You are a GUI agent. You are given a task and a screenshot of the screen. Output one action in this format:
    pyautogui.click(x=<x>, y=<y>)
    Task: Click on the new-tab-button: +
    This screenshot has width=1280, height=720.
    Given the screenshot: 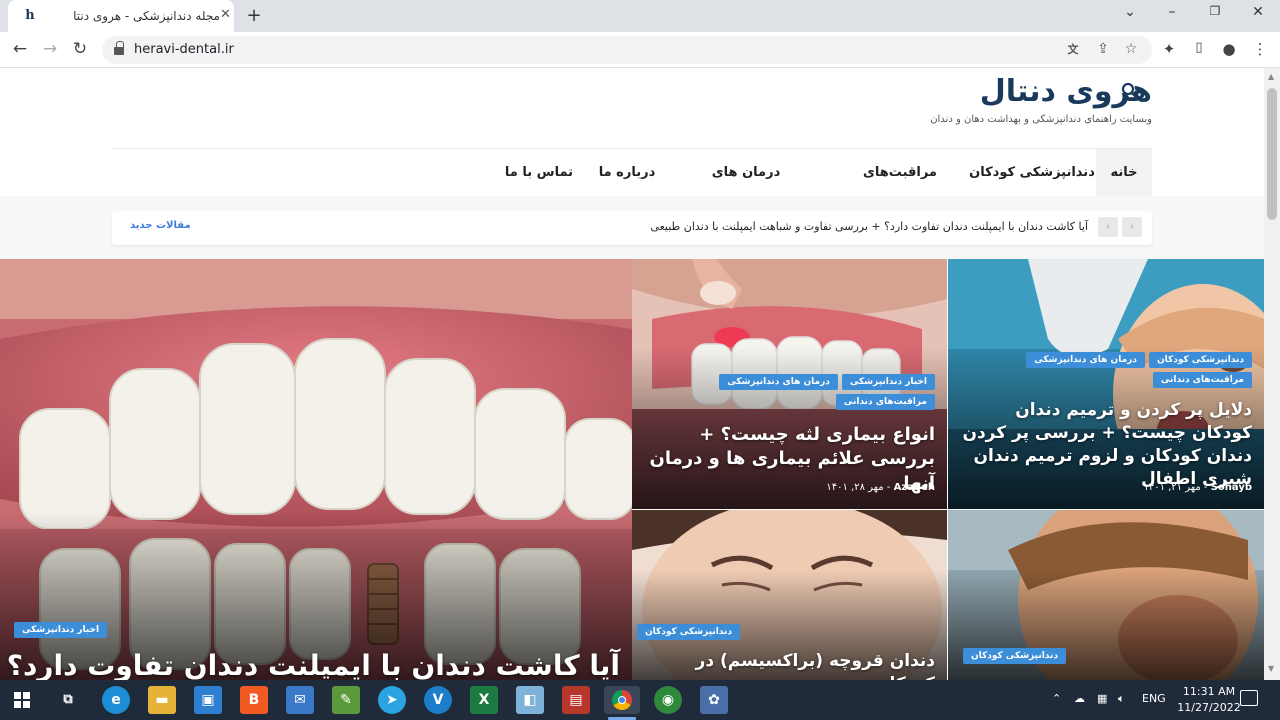 What is the action you would take?
    pyautogui.click(x=254, y=15)
    